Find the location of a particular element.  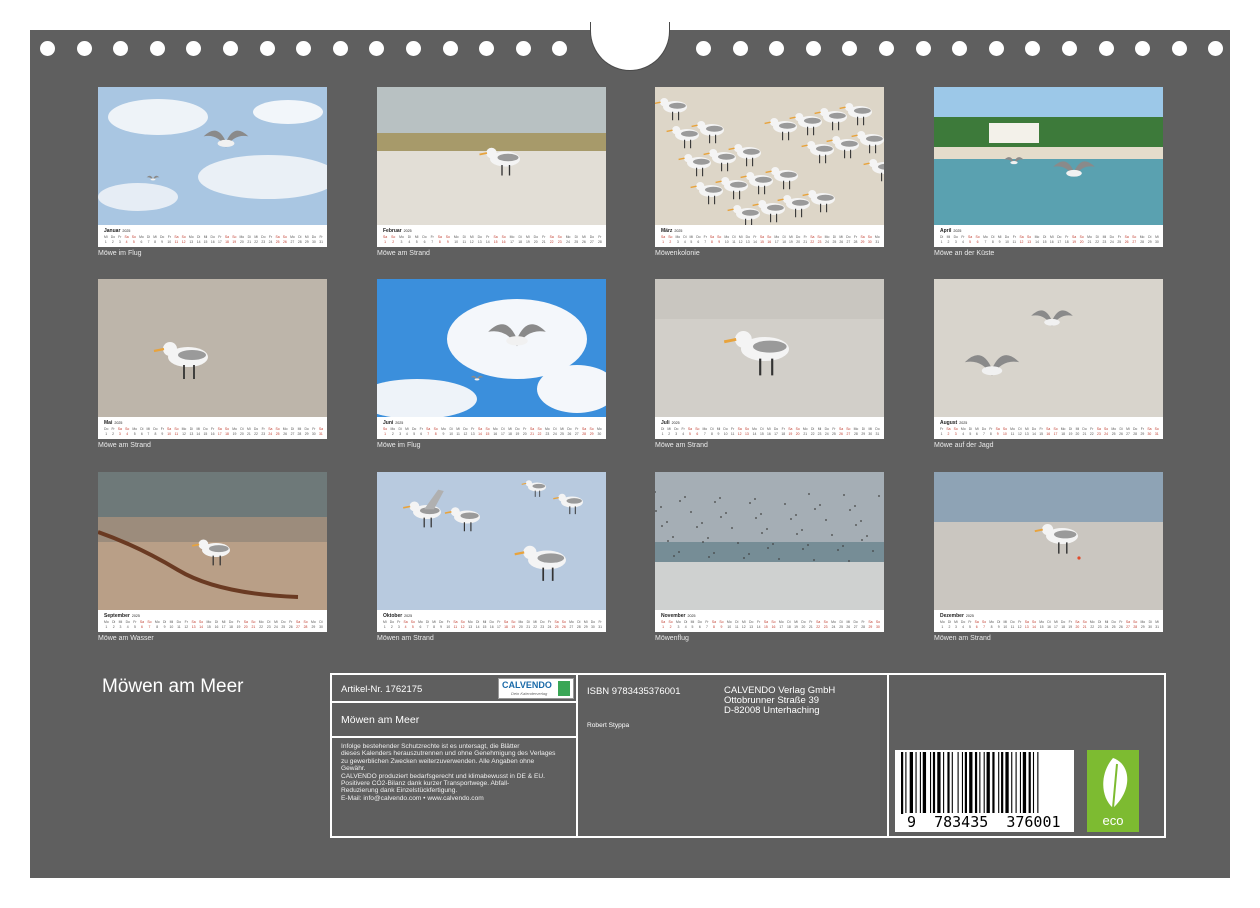

day-cell: Sa 15 is located at coordinates (766, 624).